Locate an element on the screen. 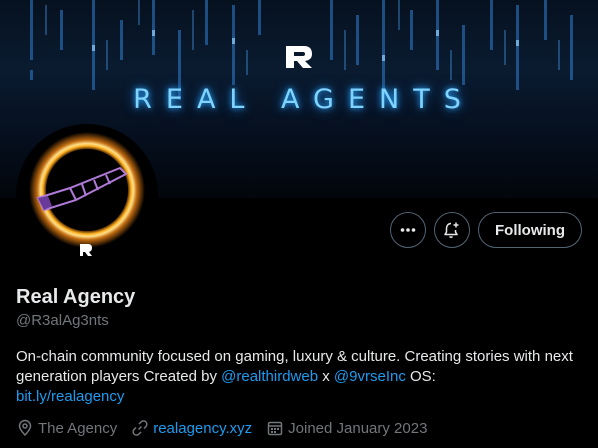 Image resolution: width=598 pixels, height=448 pixels. join-date: Joined January 2023 is located at coordinates (346, 428).